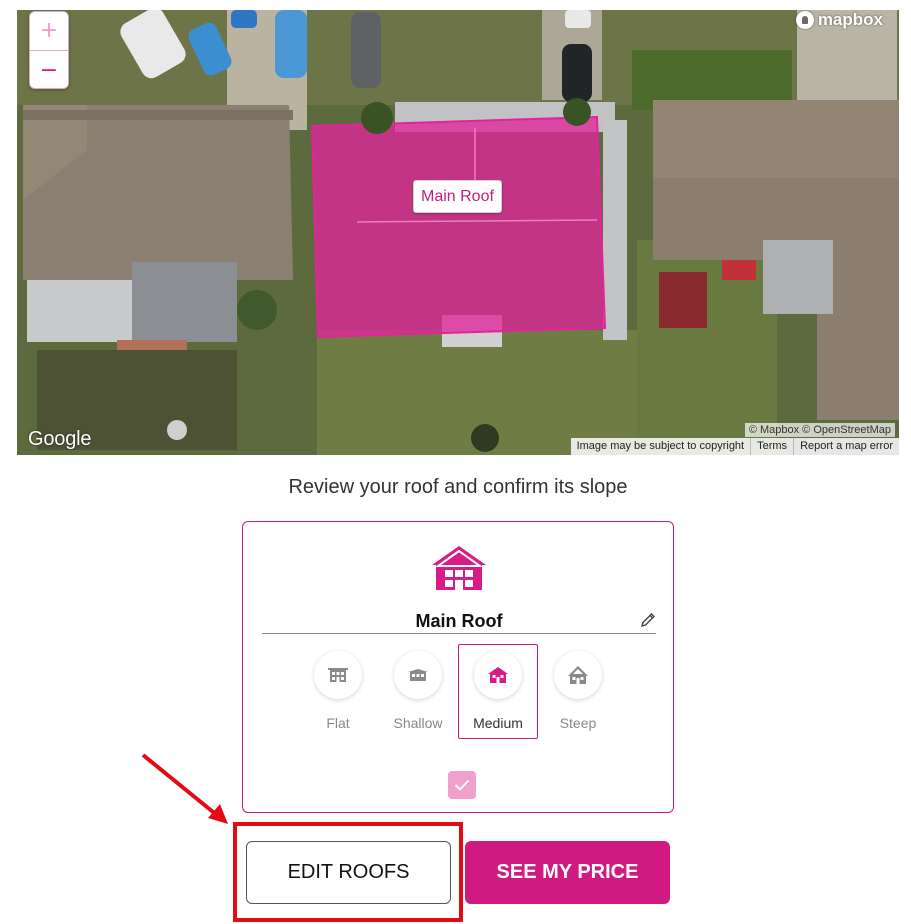 This screenshot has width=911, height=924. I want to click on page-instruction: Review your roof and confirm its slope, so click(458, 487).